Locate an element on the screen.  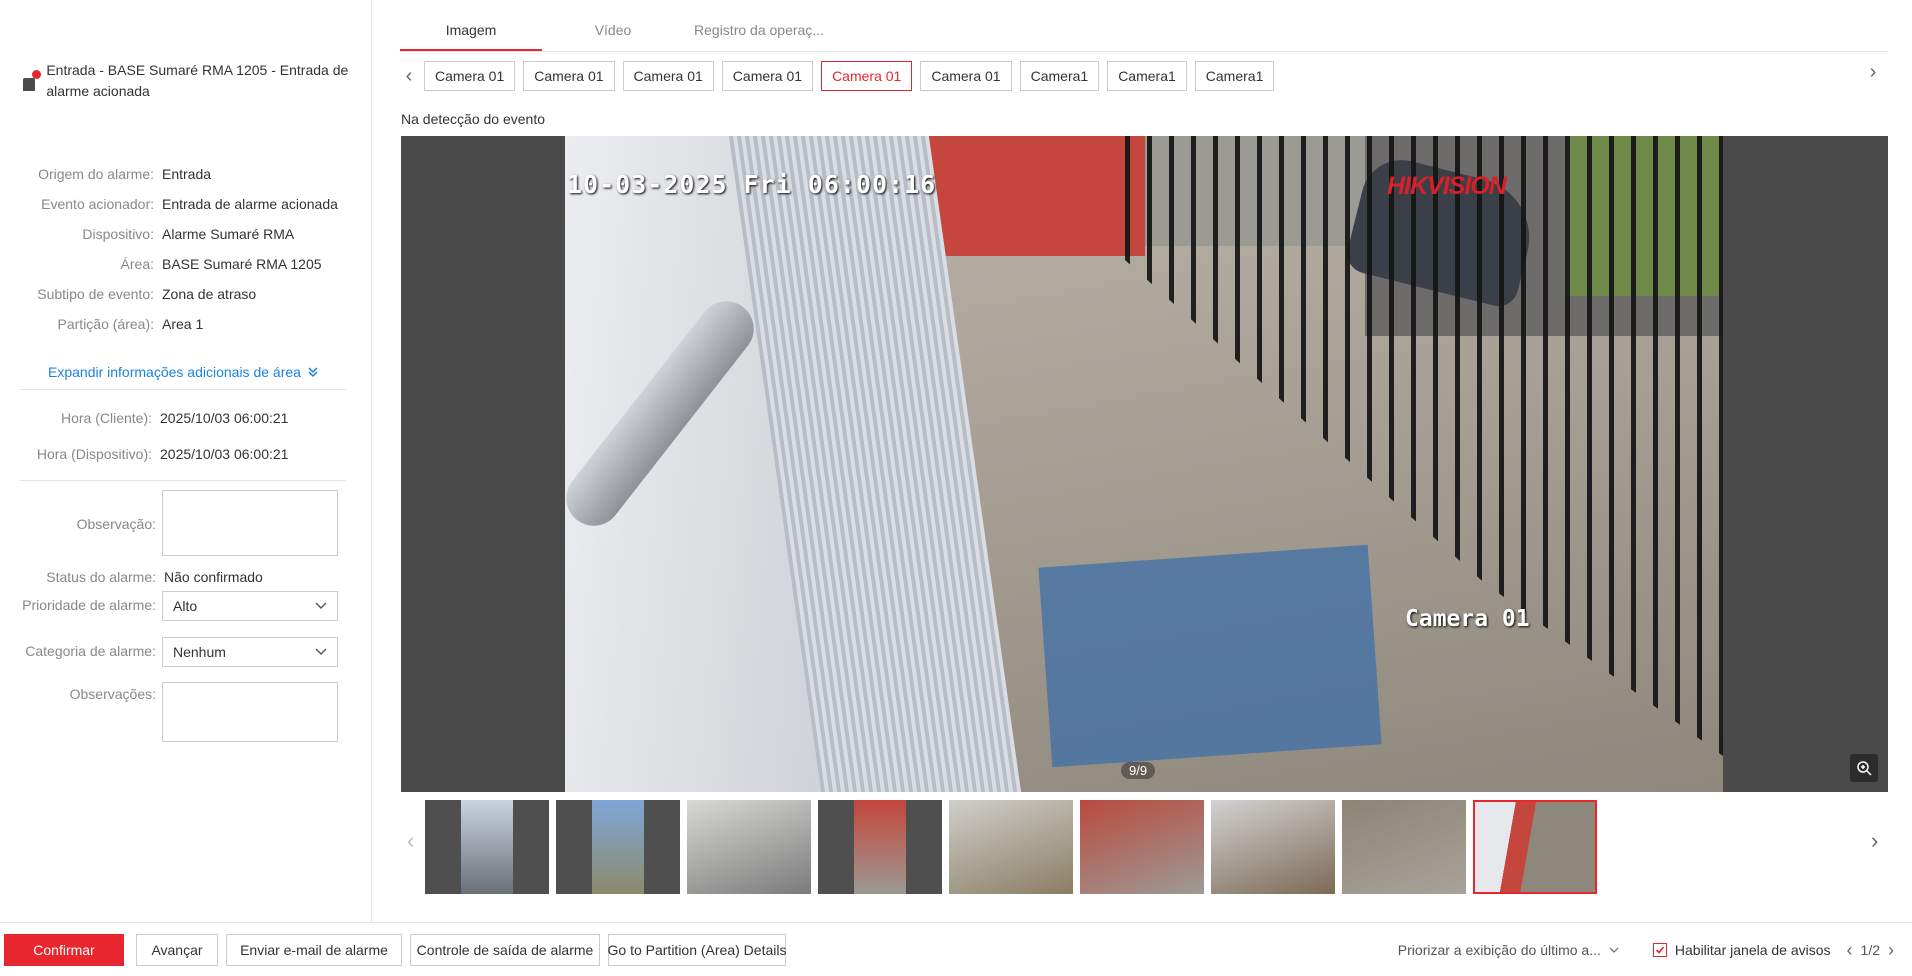
time-row-device: Hora (Dispositivo): 2025/10/03 06:00:21 is located at coordinates (186, 454).